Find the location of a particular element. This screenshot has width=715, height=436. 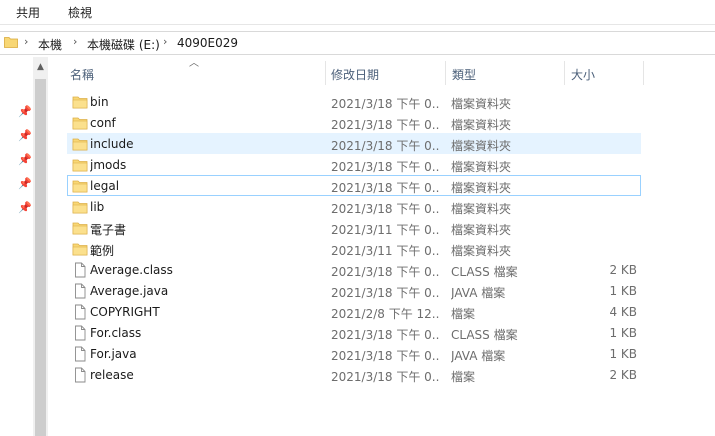

file-row: conf 2021/3/18 下午 0... 檔案資料夾 is located at coordinates (354, 122).